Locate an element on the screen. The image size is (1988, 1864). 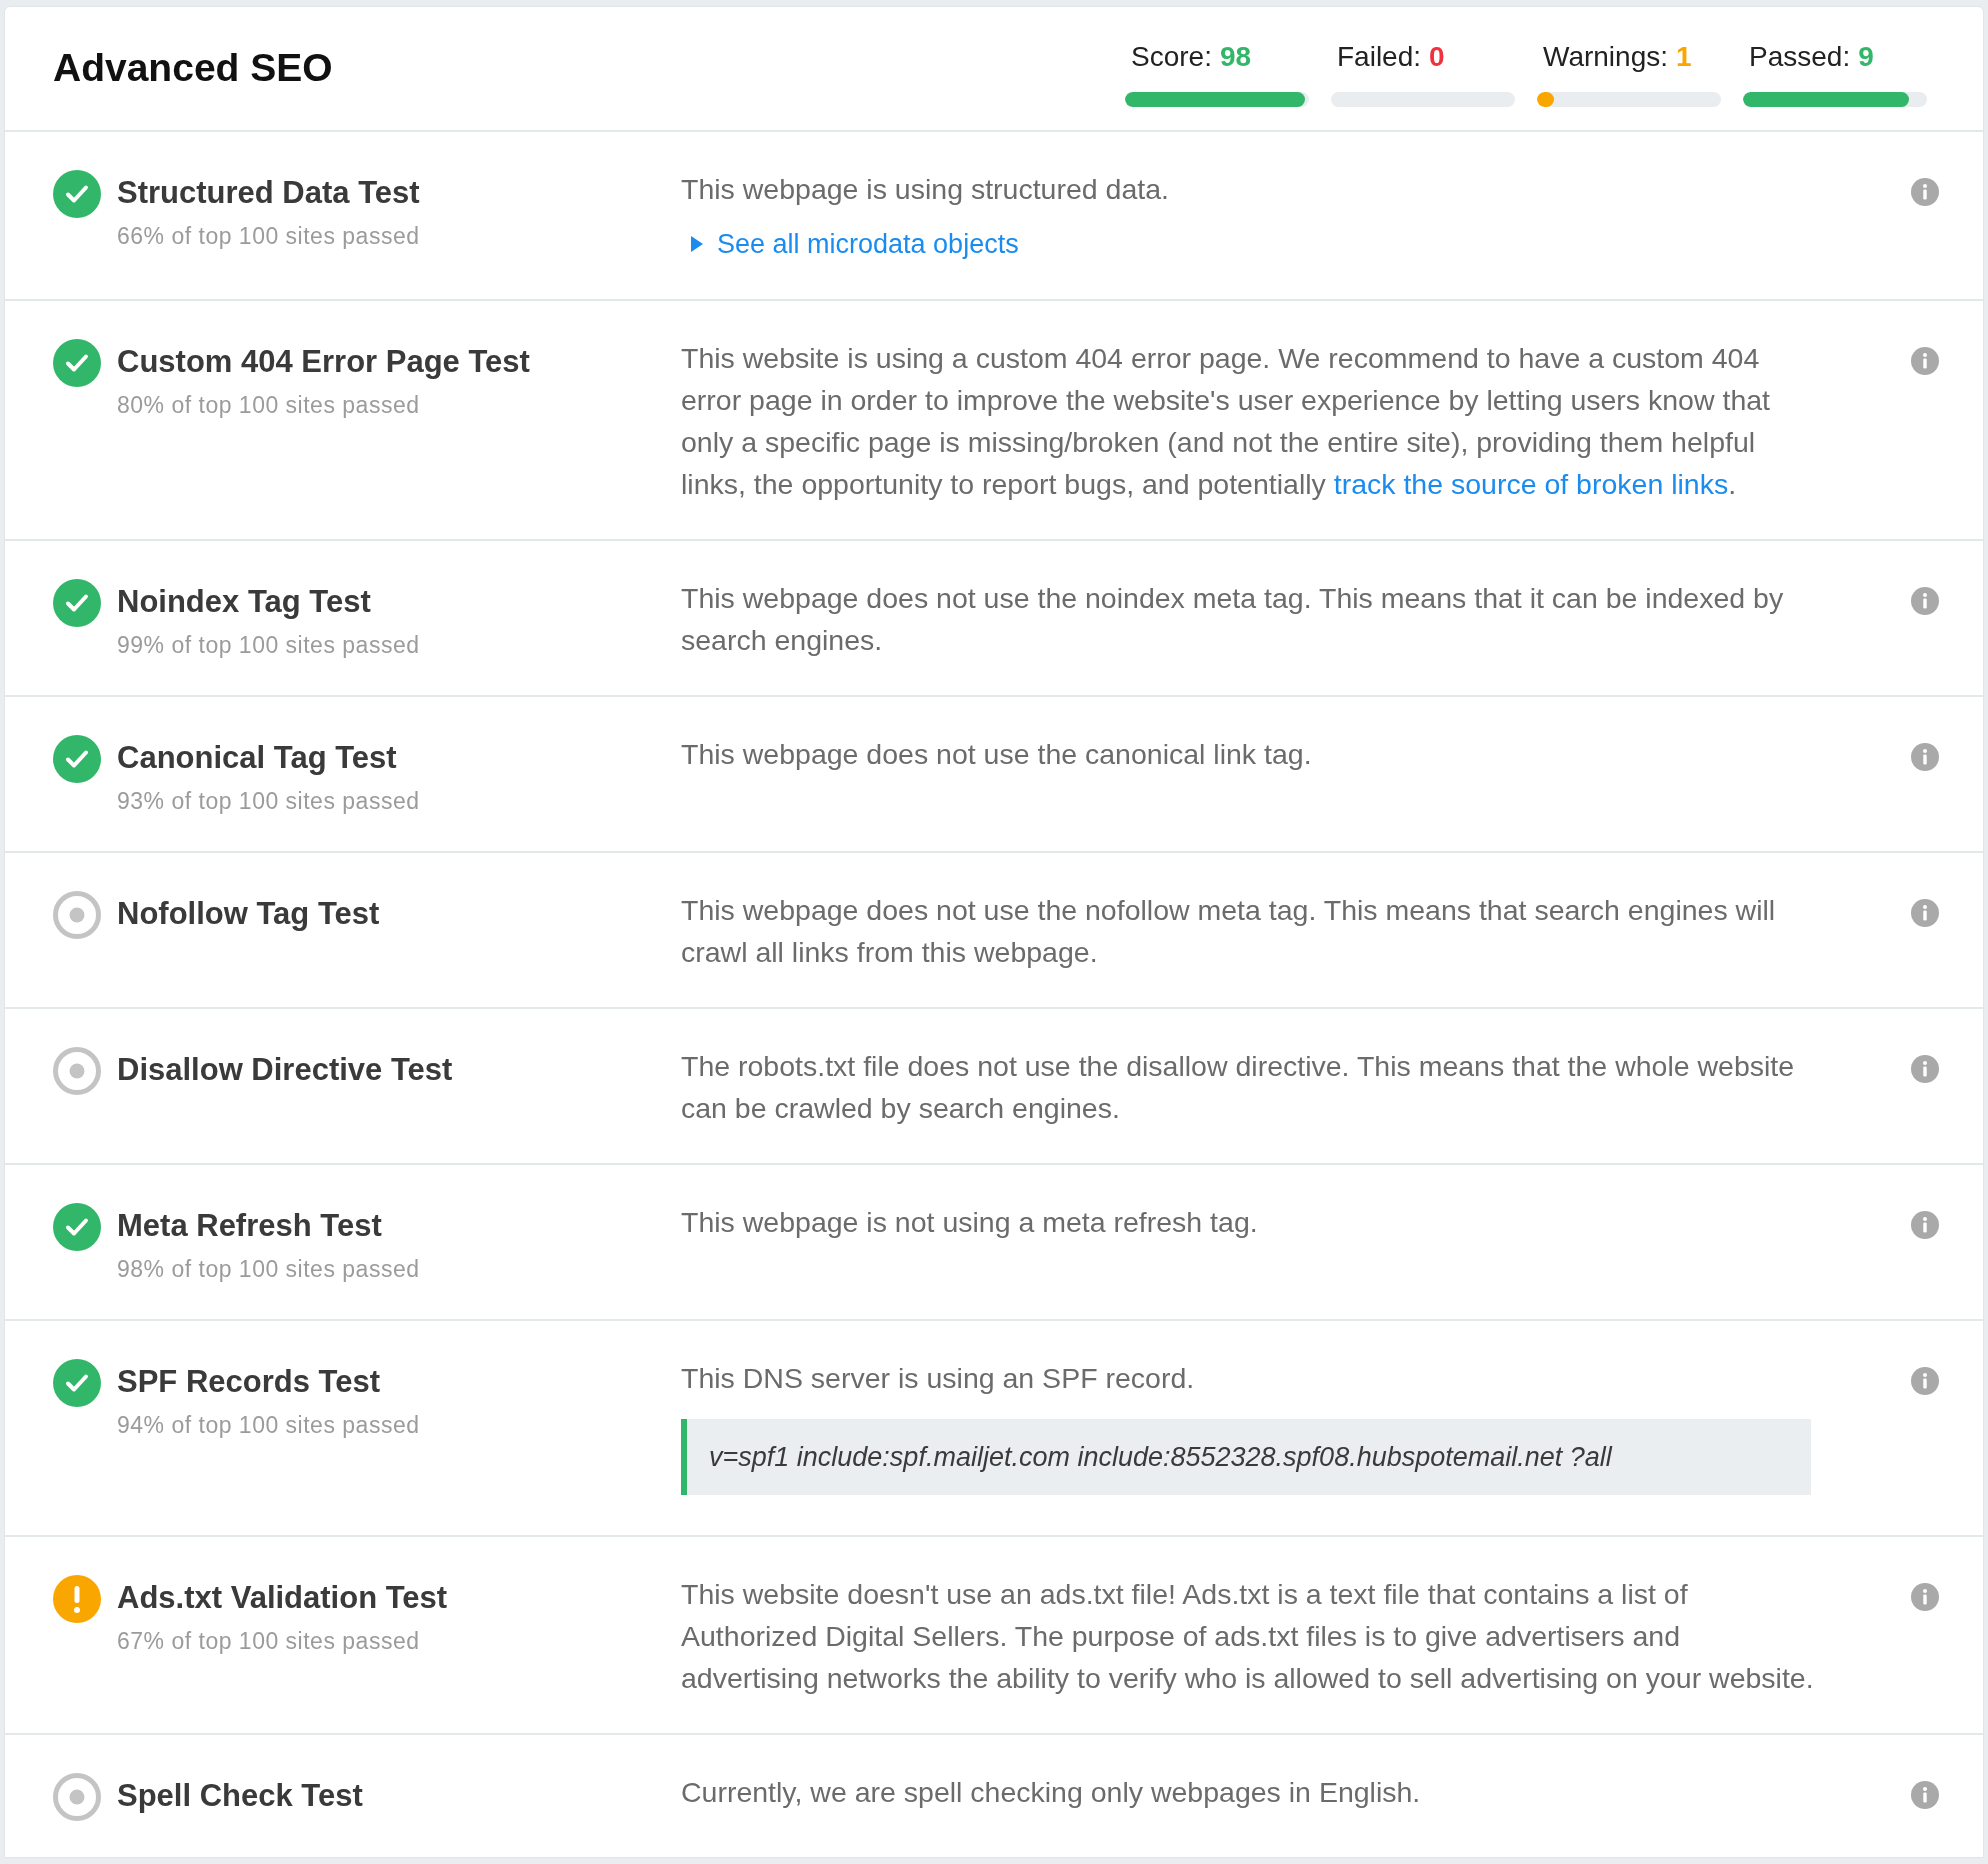
link: track the source of broken links is located at coordinates (1531, 483).